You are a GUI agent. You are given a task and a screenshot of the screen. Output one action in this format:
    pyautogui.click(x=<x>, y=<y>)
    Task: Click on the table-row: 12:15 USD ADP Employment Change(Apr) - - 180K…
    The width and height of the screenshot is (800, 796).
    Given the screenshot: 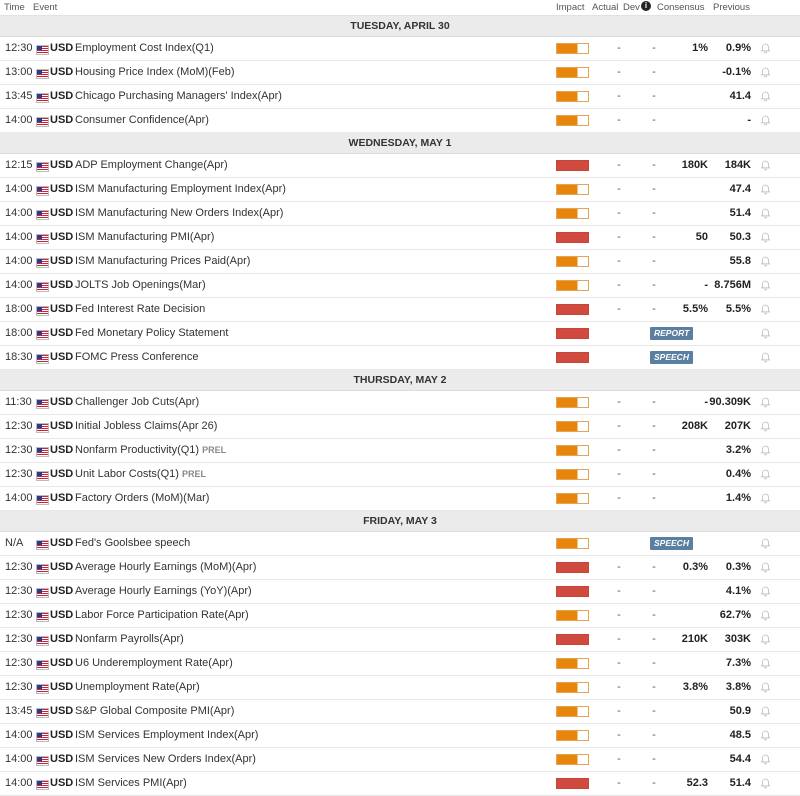 What is the action you would take?
    pyautogui.click(x=400, y=166)
    